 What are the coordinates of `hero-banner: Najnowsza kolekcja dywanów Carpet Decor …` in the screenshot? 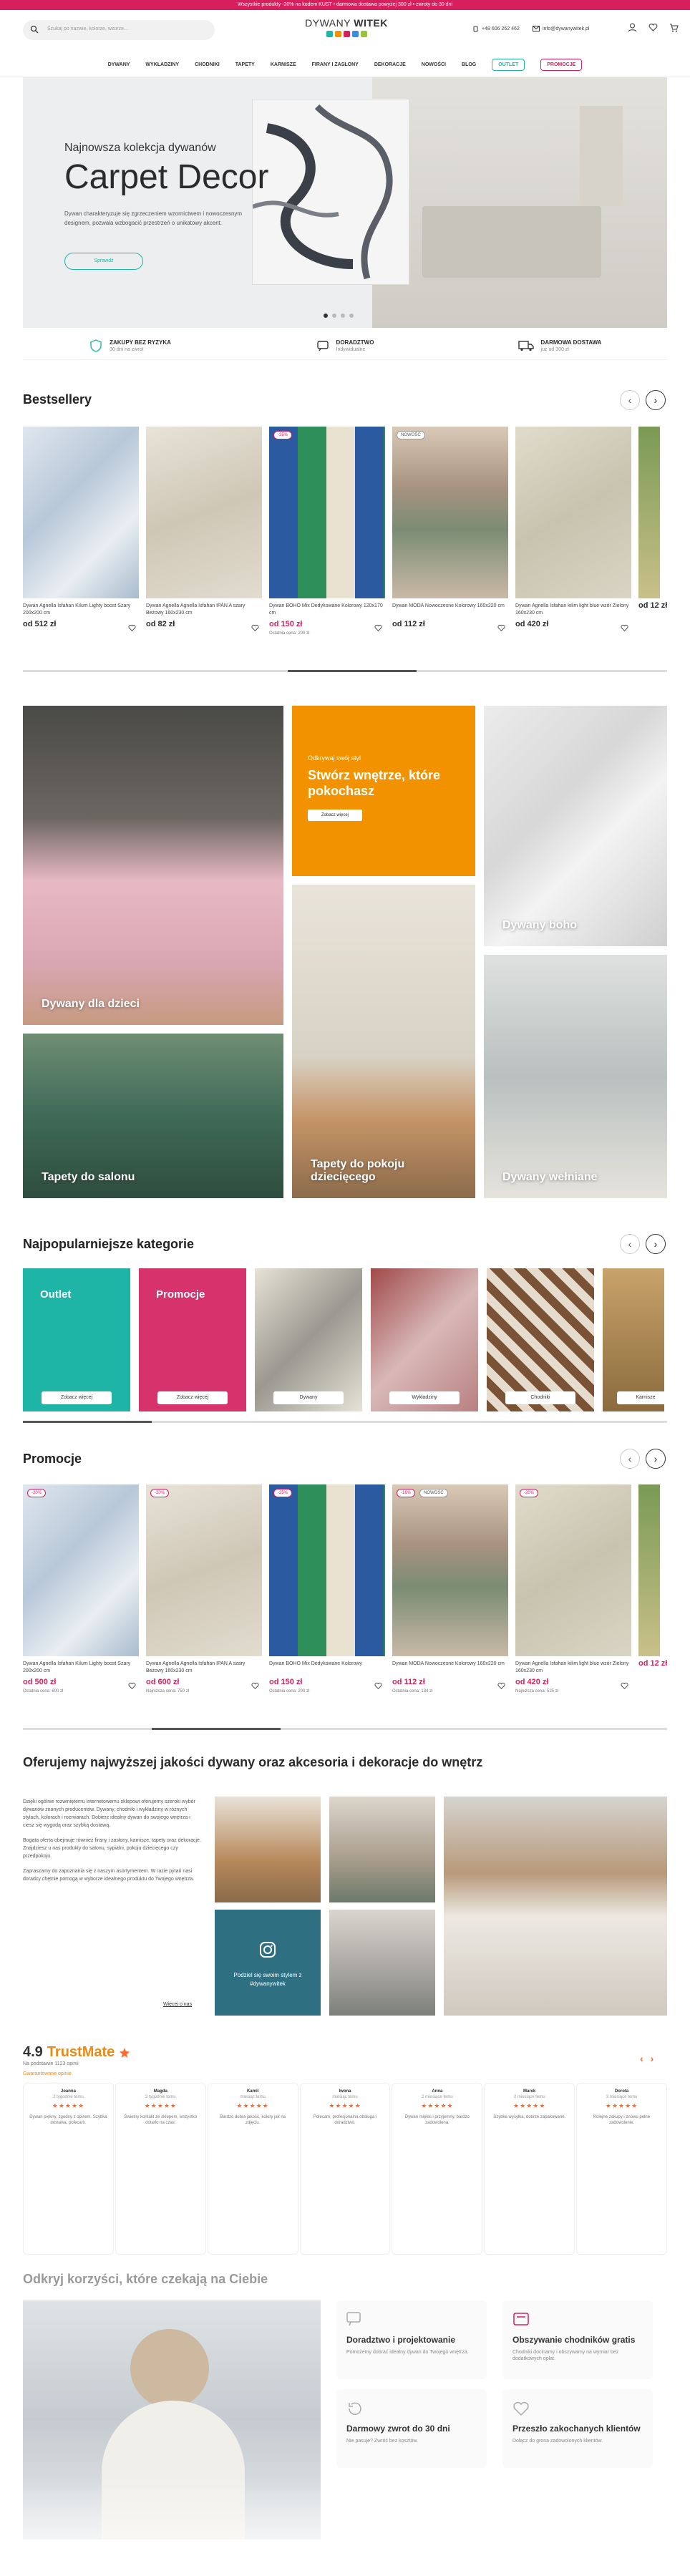 It's located at (345, 202).